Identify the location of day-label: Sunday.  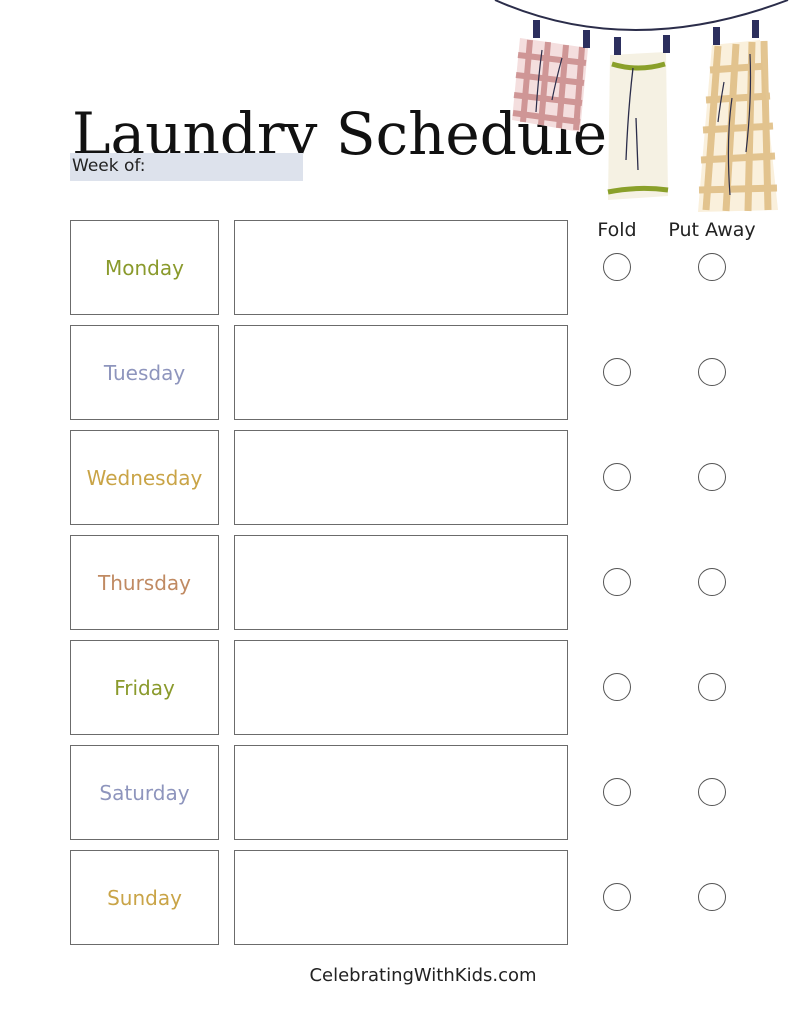
(144, 897).